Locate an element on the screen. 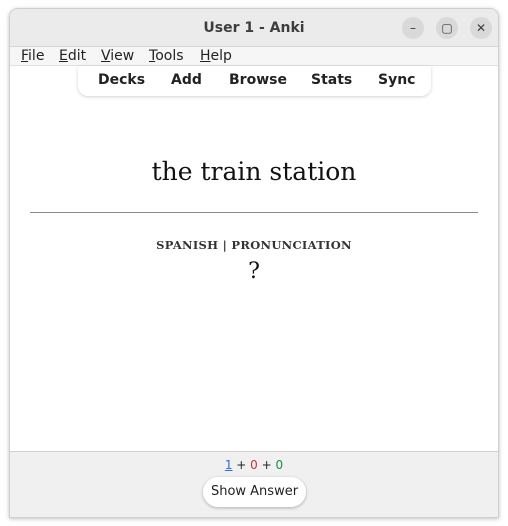 The width and height of the screenshot is (508, 526). card-answer-placeholder: ? is located at coordinates (254, 271).